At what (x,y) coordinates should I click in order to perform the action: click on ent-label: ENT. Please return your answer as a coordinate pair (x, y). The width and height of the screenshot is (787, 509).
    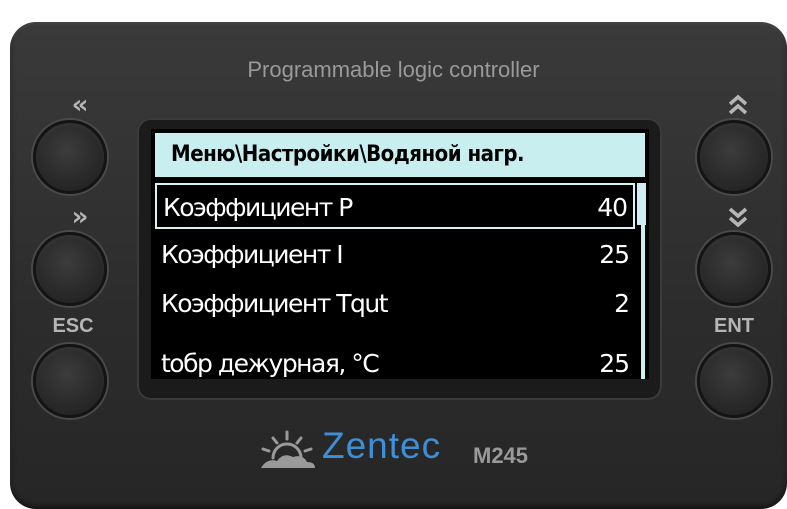
    Looking at the image, I should click on (734, 326).